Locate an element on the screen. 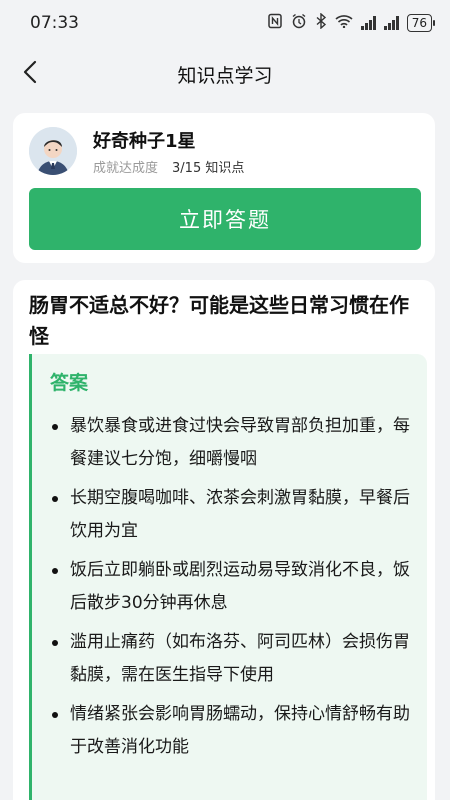 Image resolution: width=450 pixels, height=800 pixels. battery-icon: 76 is located at coordinates (421, 23).